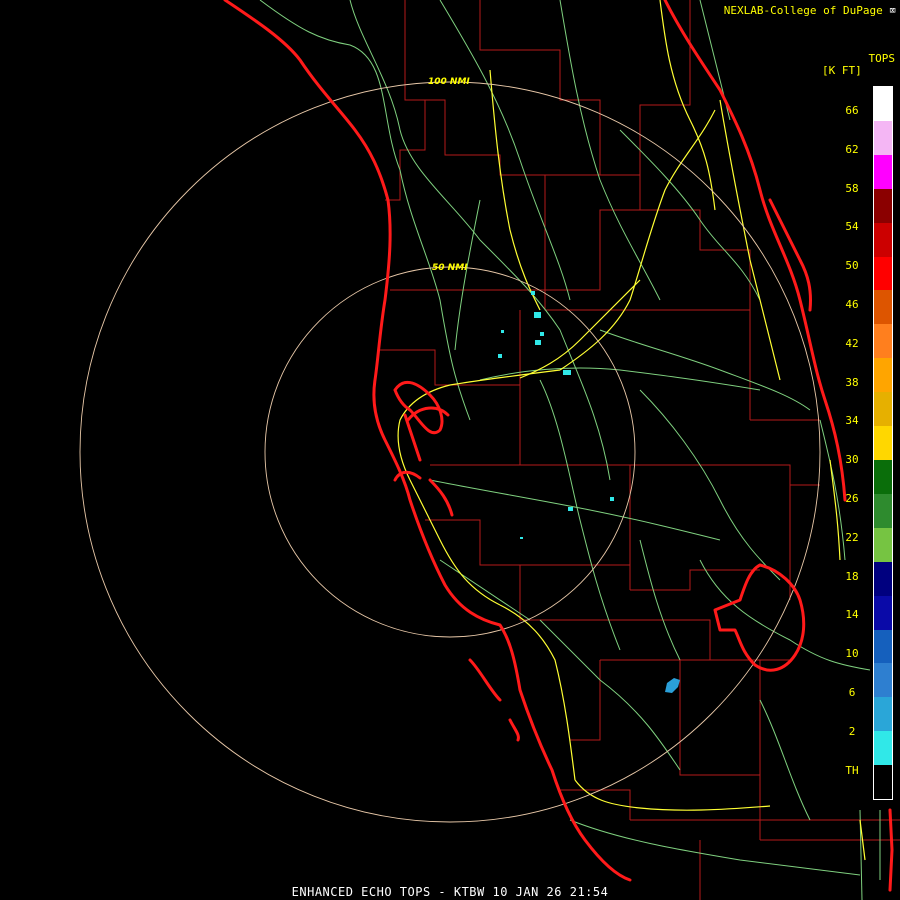 Image resolution: width=900 pixels, height=900 pixels. I want to click on legend-label: 50, so click(852, 266).